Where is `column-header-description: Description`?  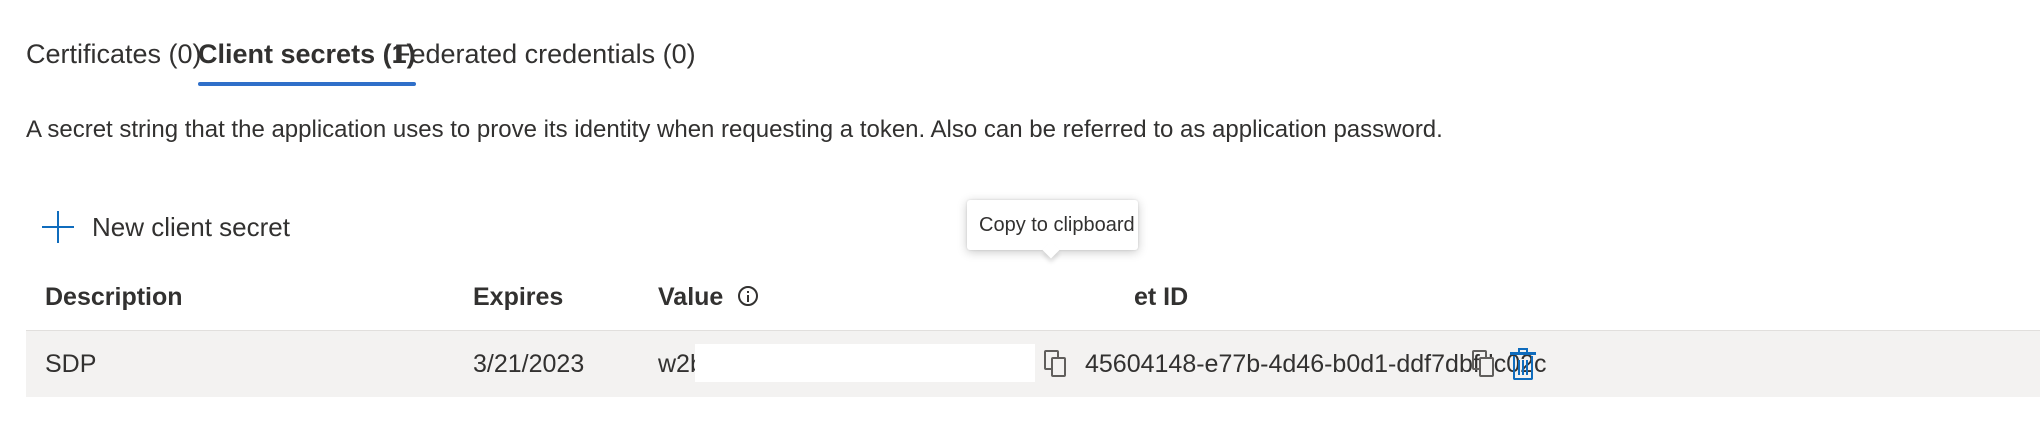
column-header-description: Description is located at coordinates (114, 297).